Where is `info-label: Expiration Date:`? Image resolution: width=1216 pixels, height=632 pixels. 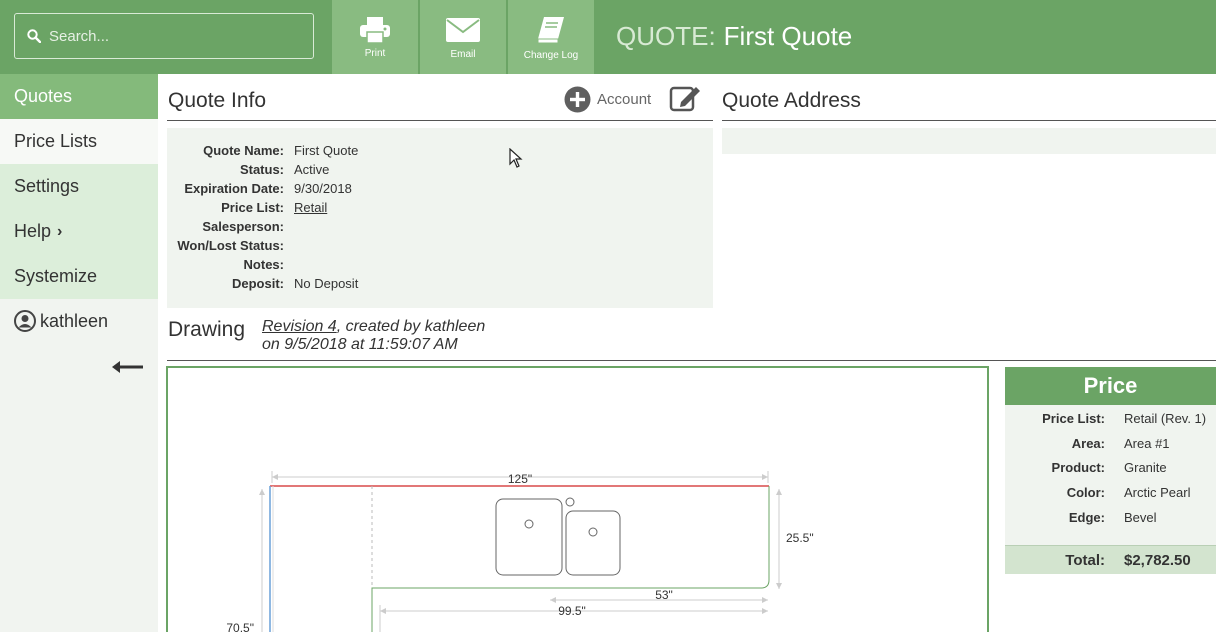 info-label: Expiration Date: is located at coordinates (234, 188).